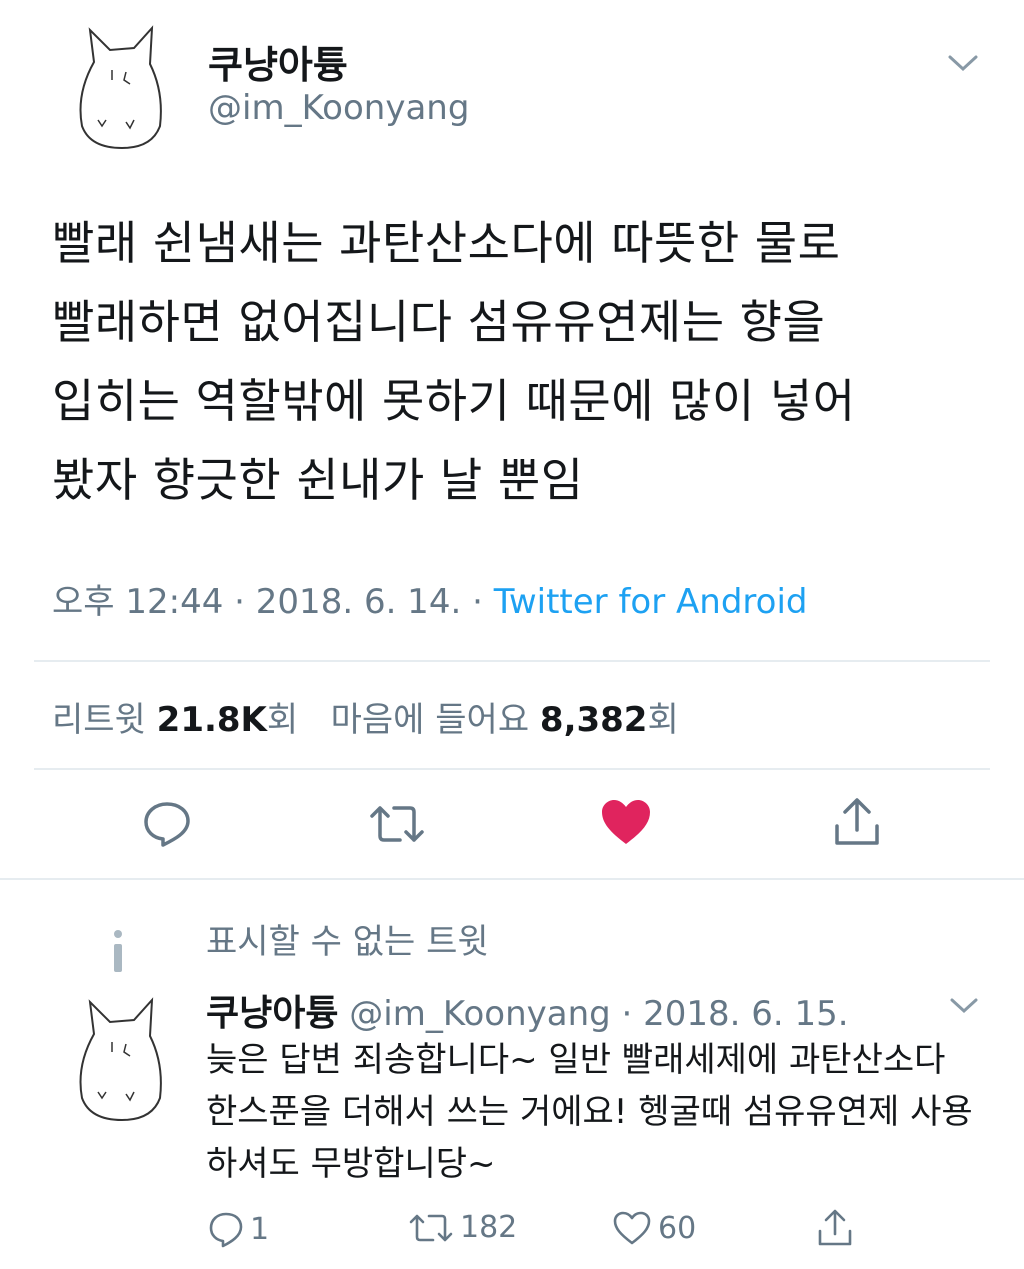  I want to click on reply-like-count: 60, so click(677, 1228).